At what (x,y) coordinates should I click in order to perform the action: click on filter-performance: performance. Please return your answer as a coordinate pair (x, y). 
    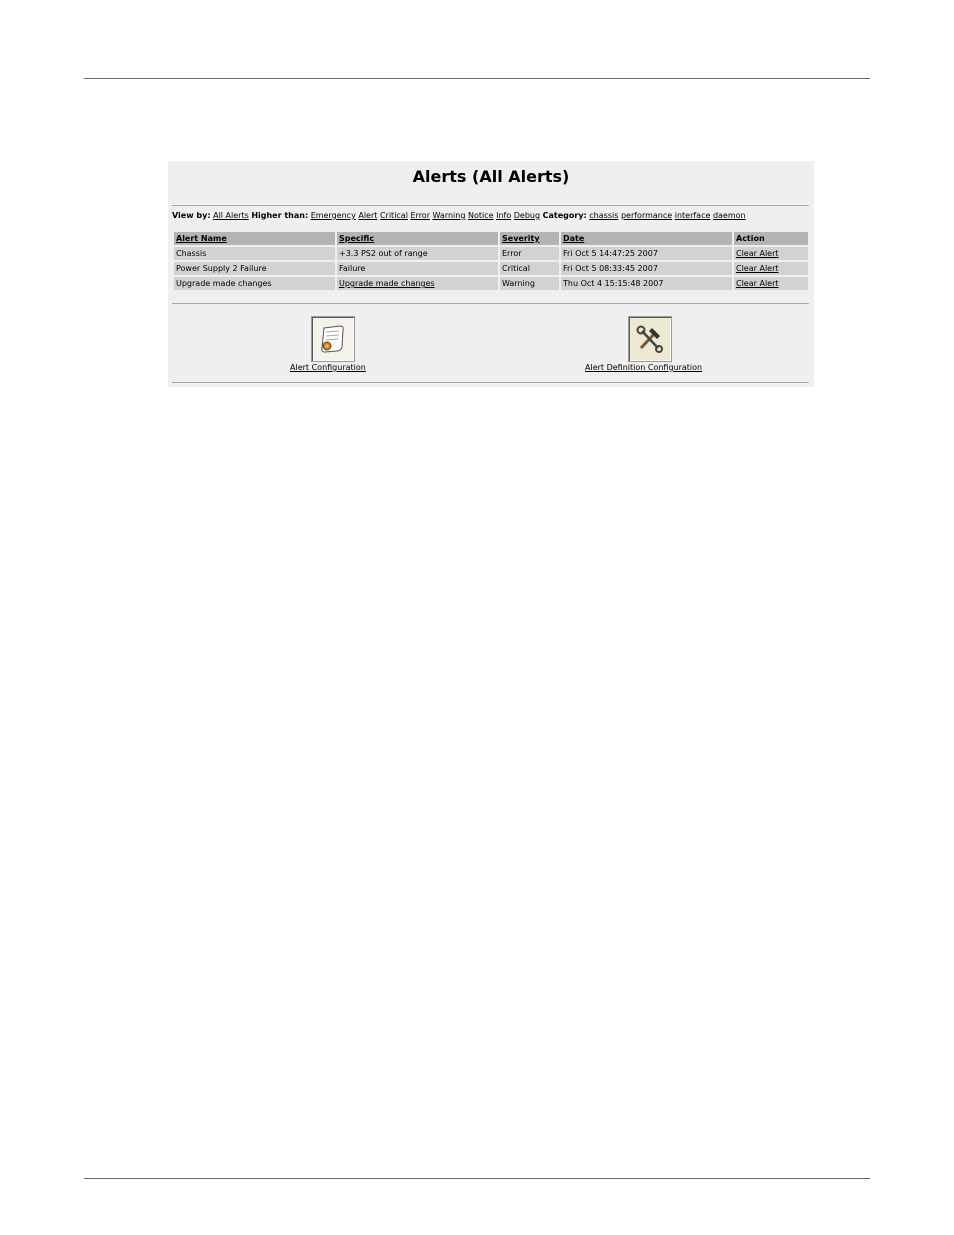
    Looking at the image, I should click on (646, 215).